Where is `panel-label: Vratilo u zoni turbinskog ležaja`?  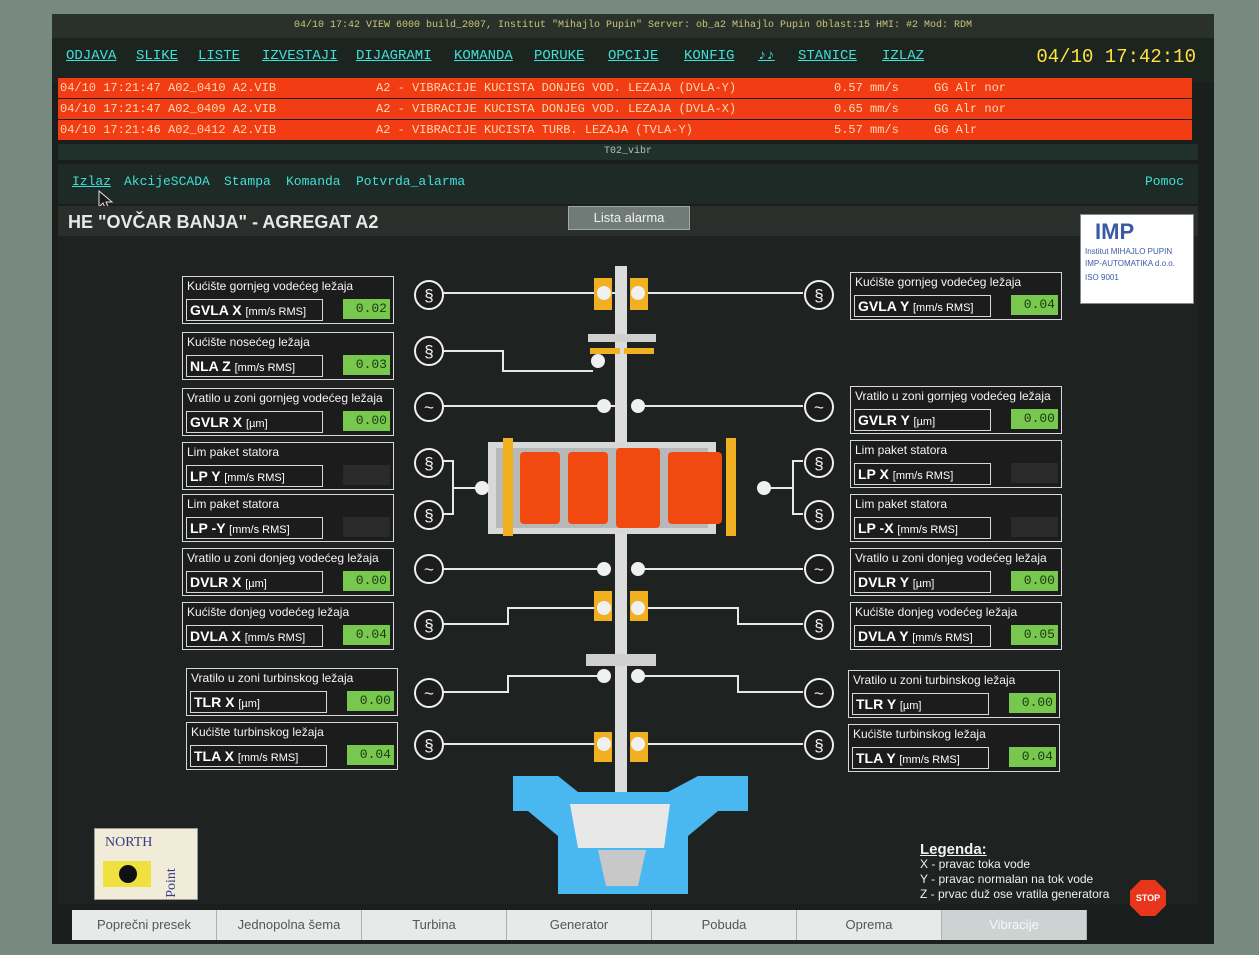
panel-label: Vratilo u zoni turbinskog ležaja is located at coordinates (934, 680).